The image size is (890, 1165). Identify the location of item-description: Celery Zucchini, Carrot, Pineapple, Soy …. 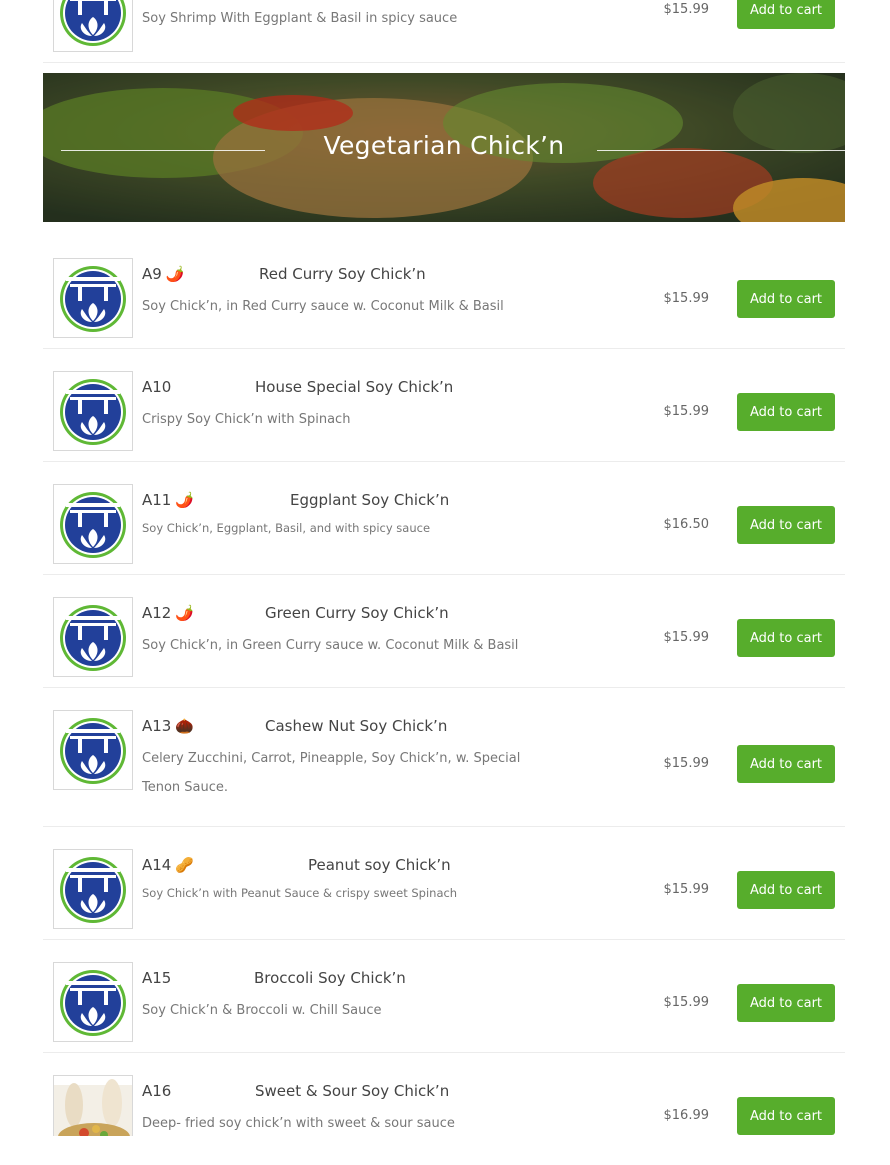
(331, 773).